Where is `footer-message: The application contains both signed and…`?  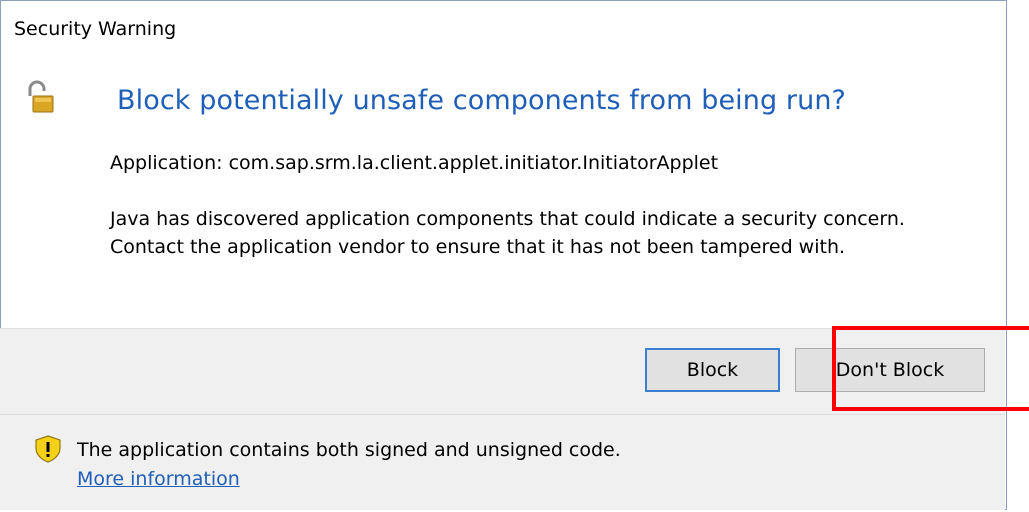 footer-message: The application contains both signed and… is located at coordinates (349, 450).